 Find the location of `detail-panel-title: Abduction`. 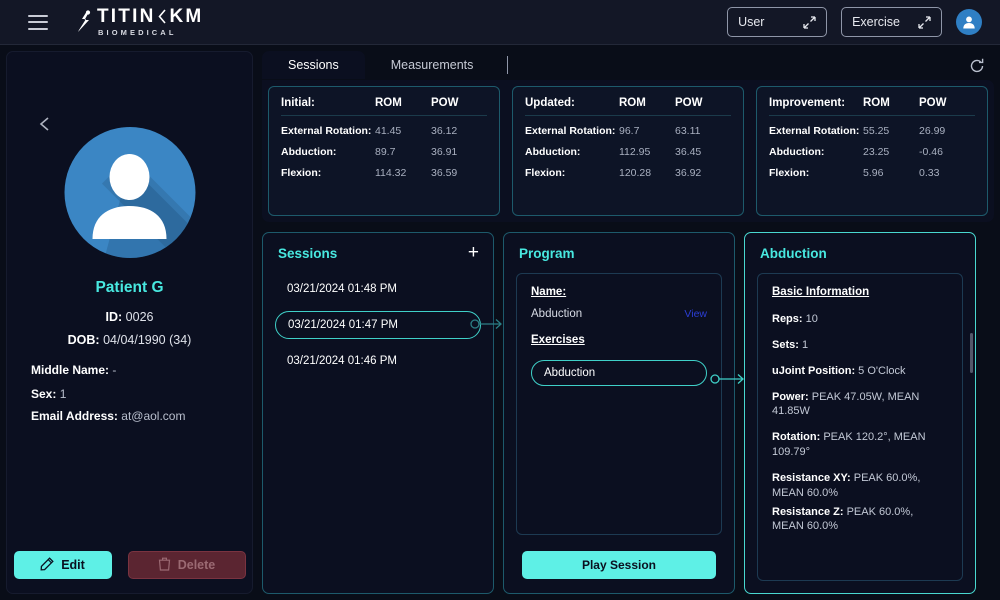

detail-panel-title: Abduction is located at coordinates (793, 253).